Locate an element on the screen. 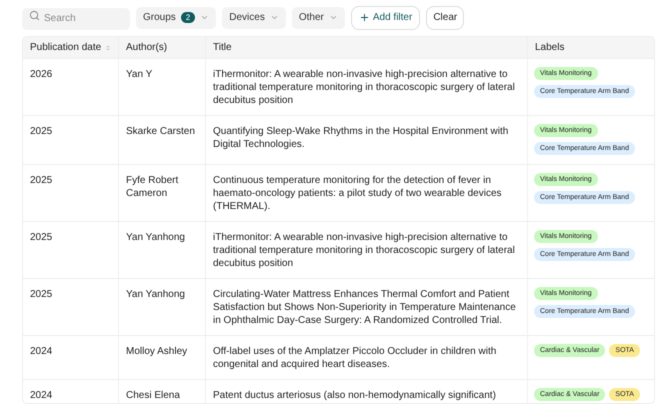 This screenshot has height=404, width=670. filter-dropdown: Groups 2 is located at coordinates (176, 17).